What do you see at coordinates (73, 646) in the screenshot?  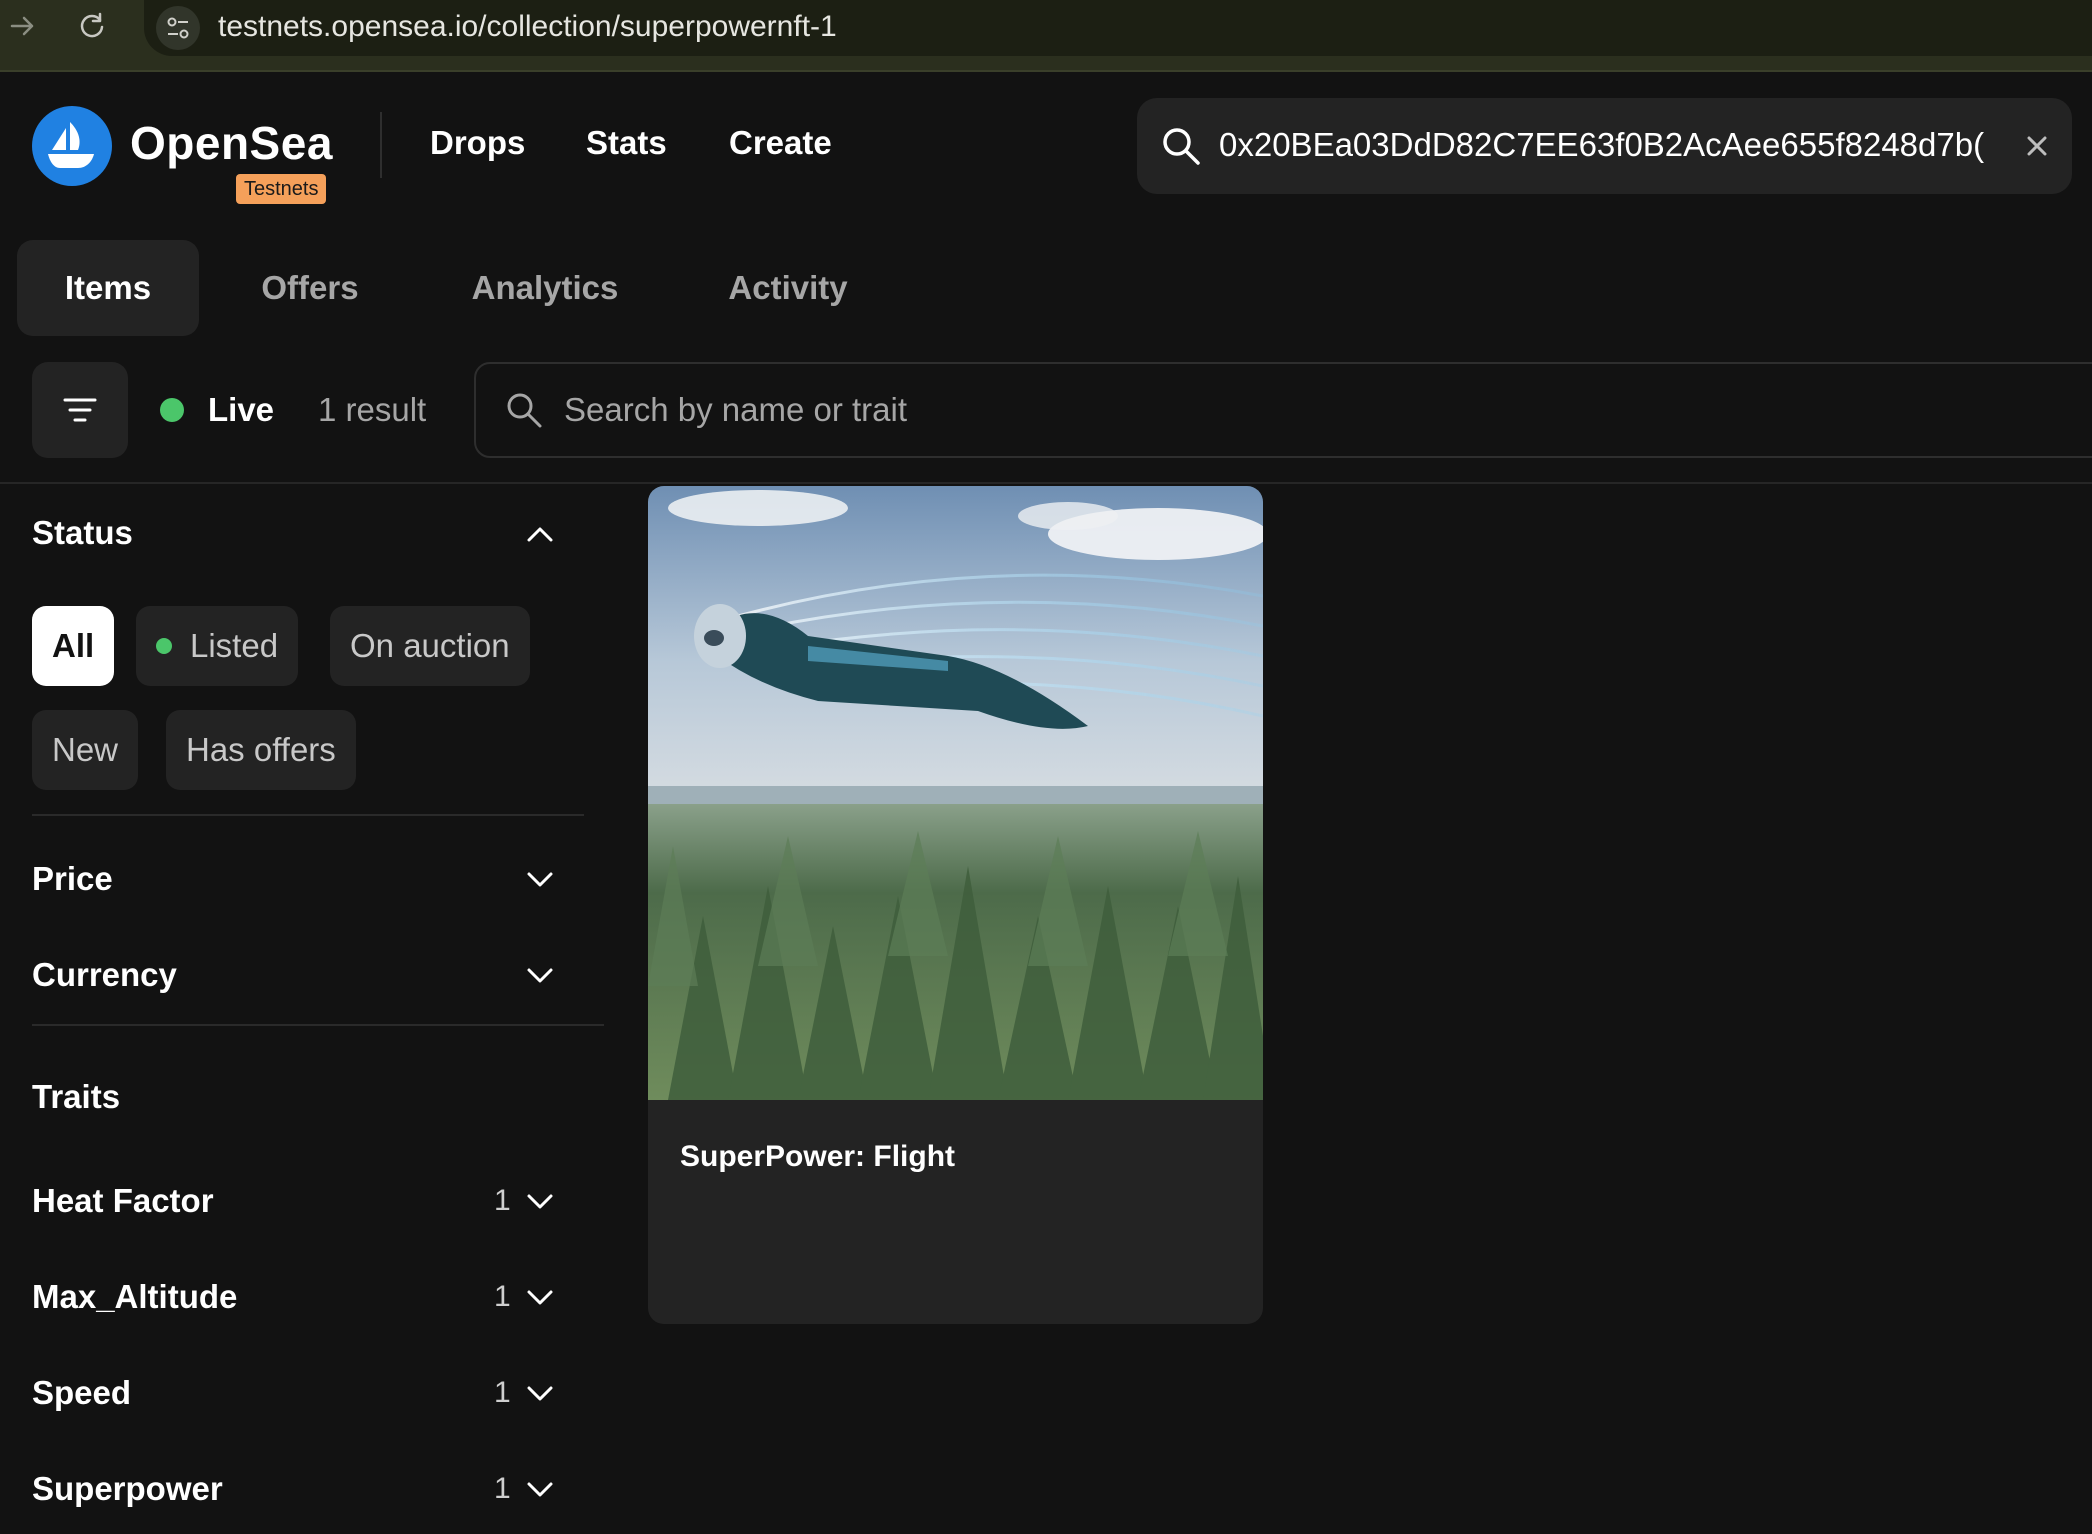 I see `status-chip-all: All` at bounding box center [73, 646].